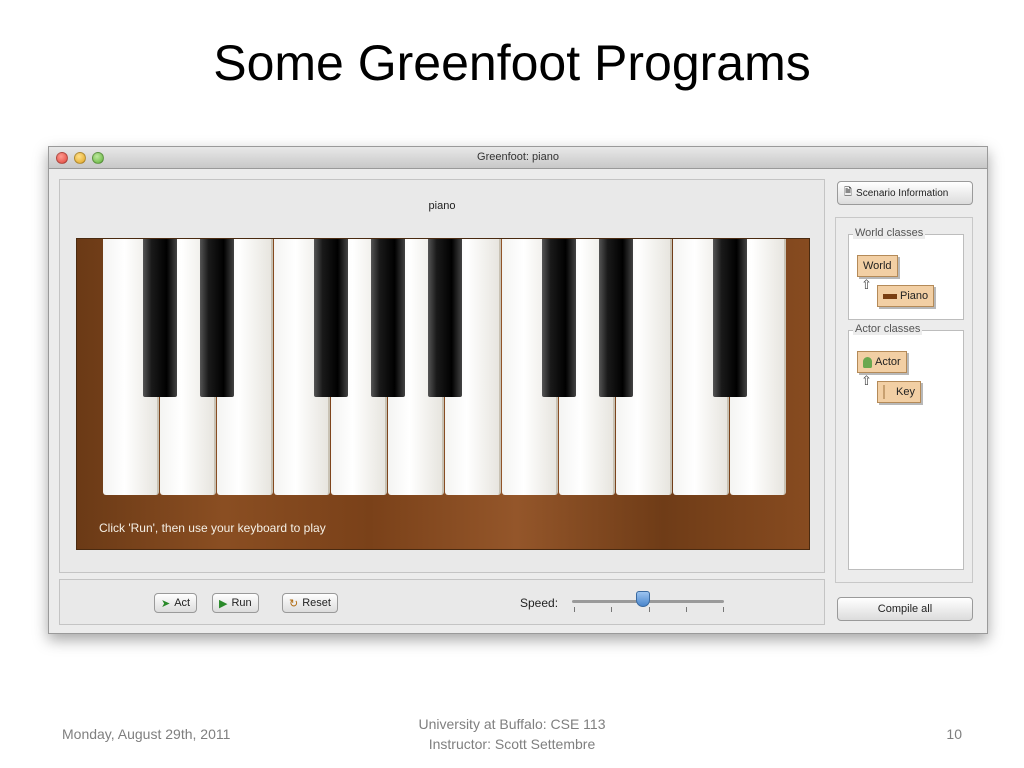  I want to click on class-actor: Actor, so click(882, 362).